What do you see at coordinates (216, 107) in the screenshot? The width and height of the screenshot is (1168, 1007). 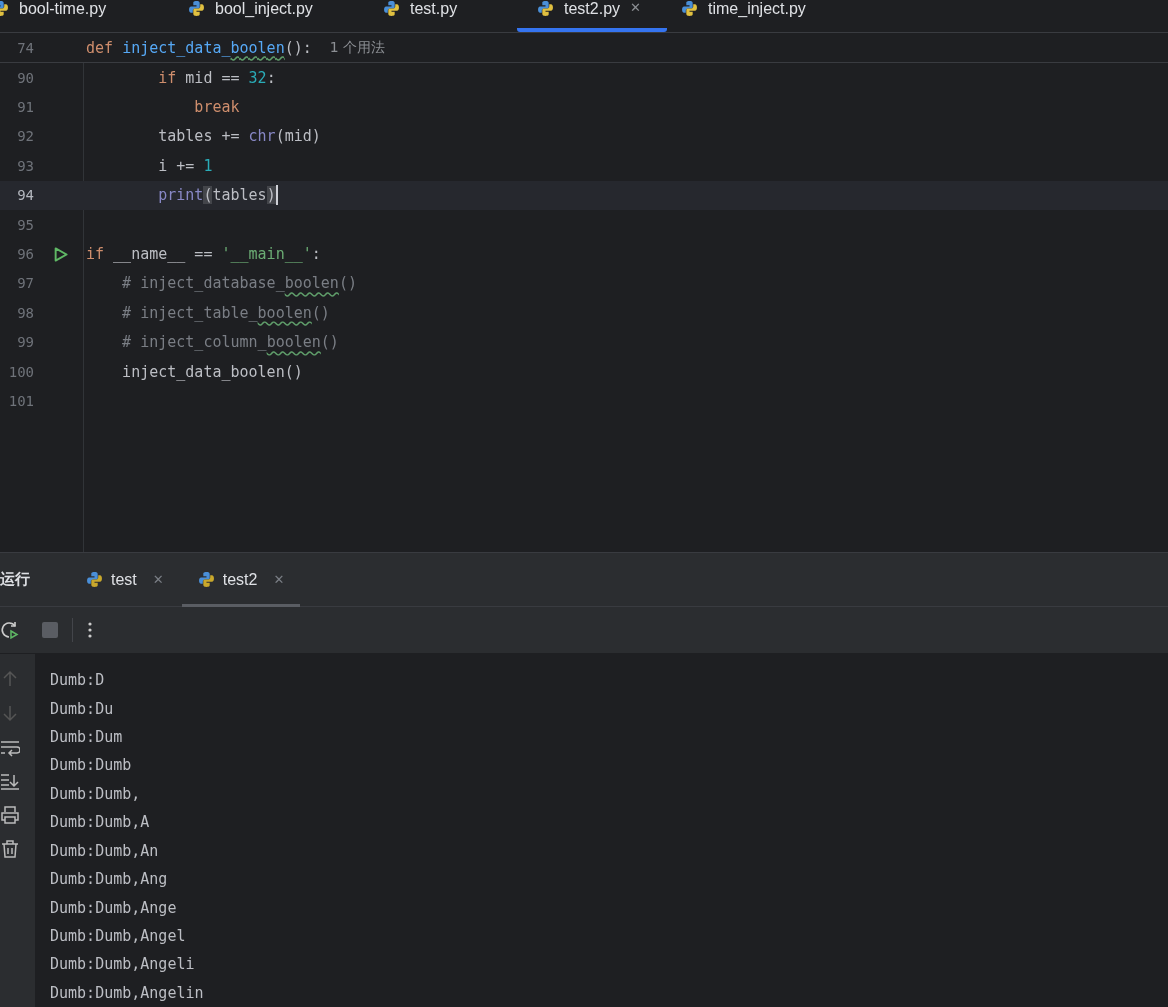 I see `code-line: break` at bounding box center [216, 107].